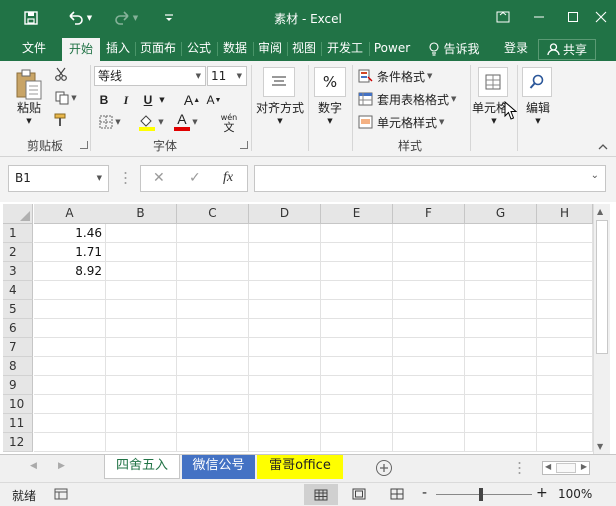  I want to click on cell-f2, so click(429, 252).